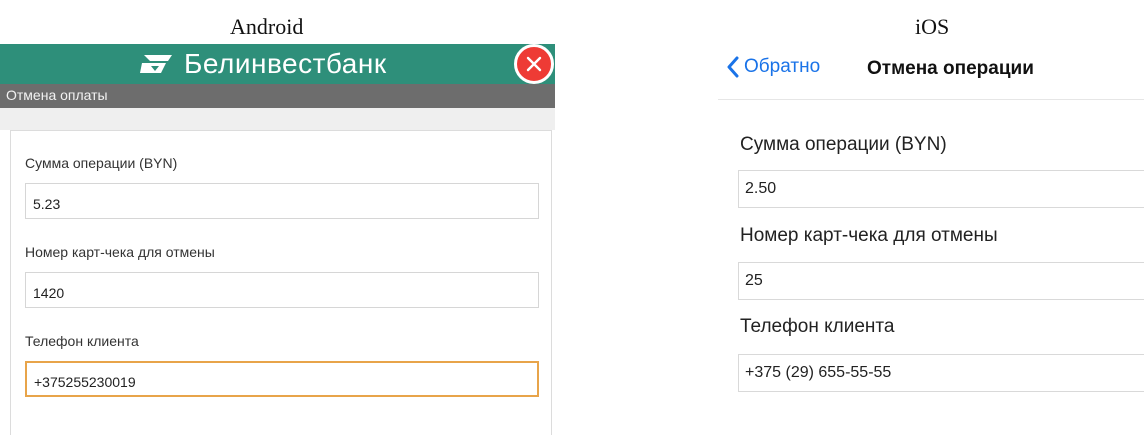 The image size is (1144, 435). I want to click on receipt-number-input: 25, so click(941, 281).